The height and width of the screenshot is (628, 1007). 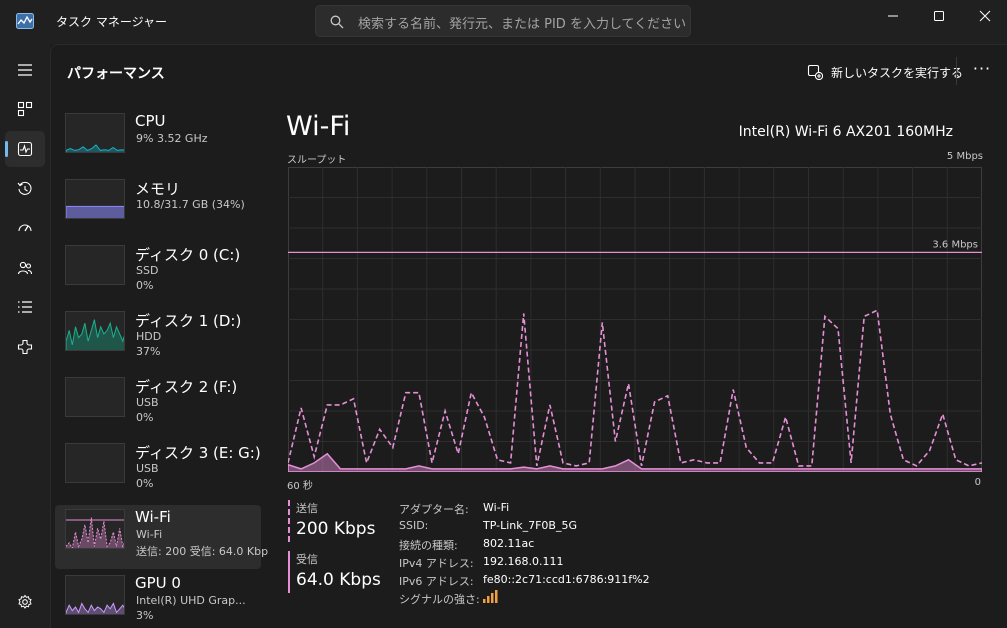 I want to click on processes-icon, so click(x=25, y=109).